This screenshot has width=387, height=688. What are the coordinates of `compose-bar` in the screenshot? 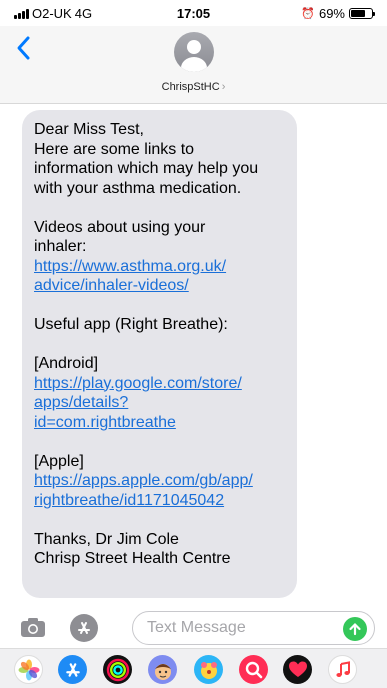 It's located at (193, 628).